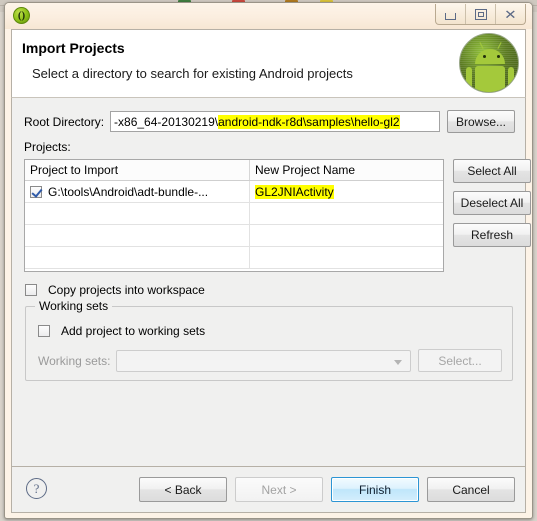  Describe the element at coordinates (469, 78) in the screenshot. I see `robot-arm-left-icon` at that location.